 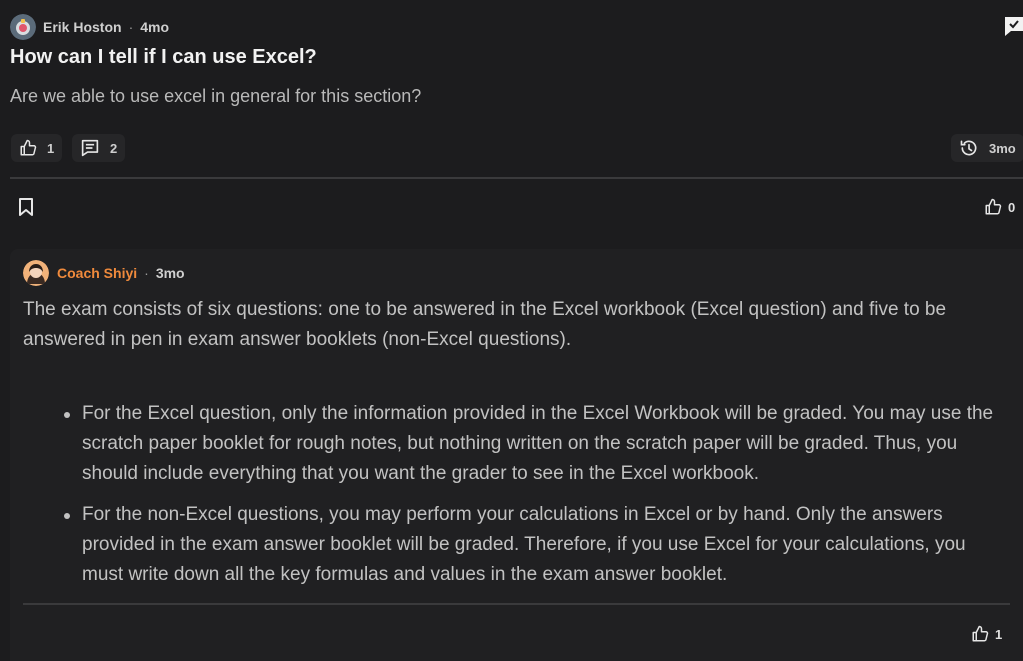 I want to click on bookmark-icon, so click(x=26, y=207).